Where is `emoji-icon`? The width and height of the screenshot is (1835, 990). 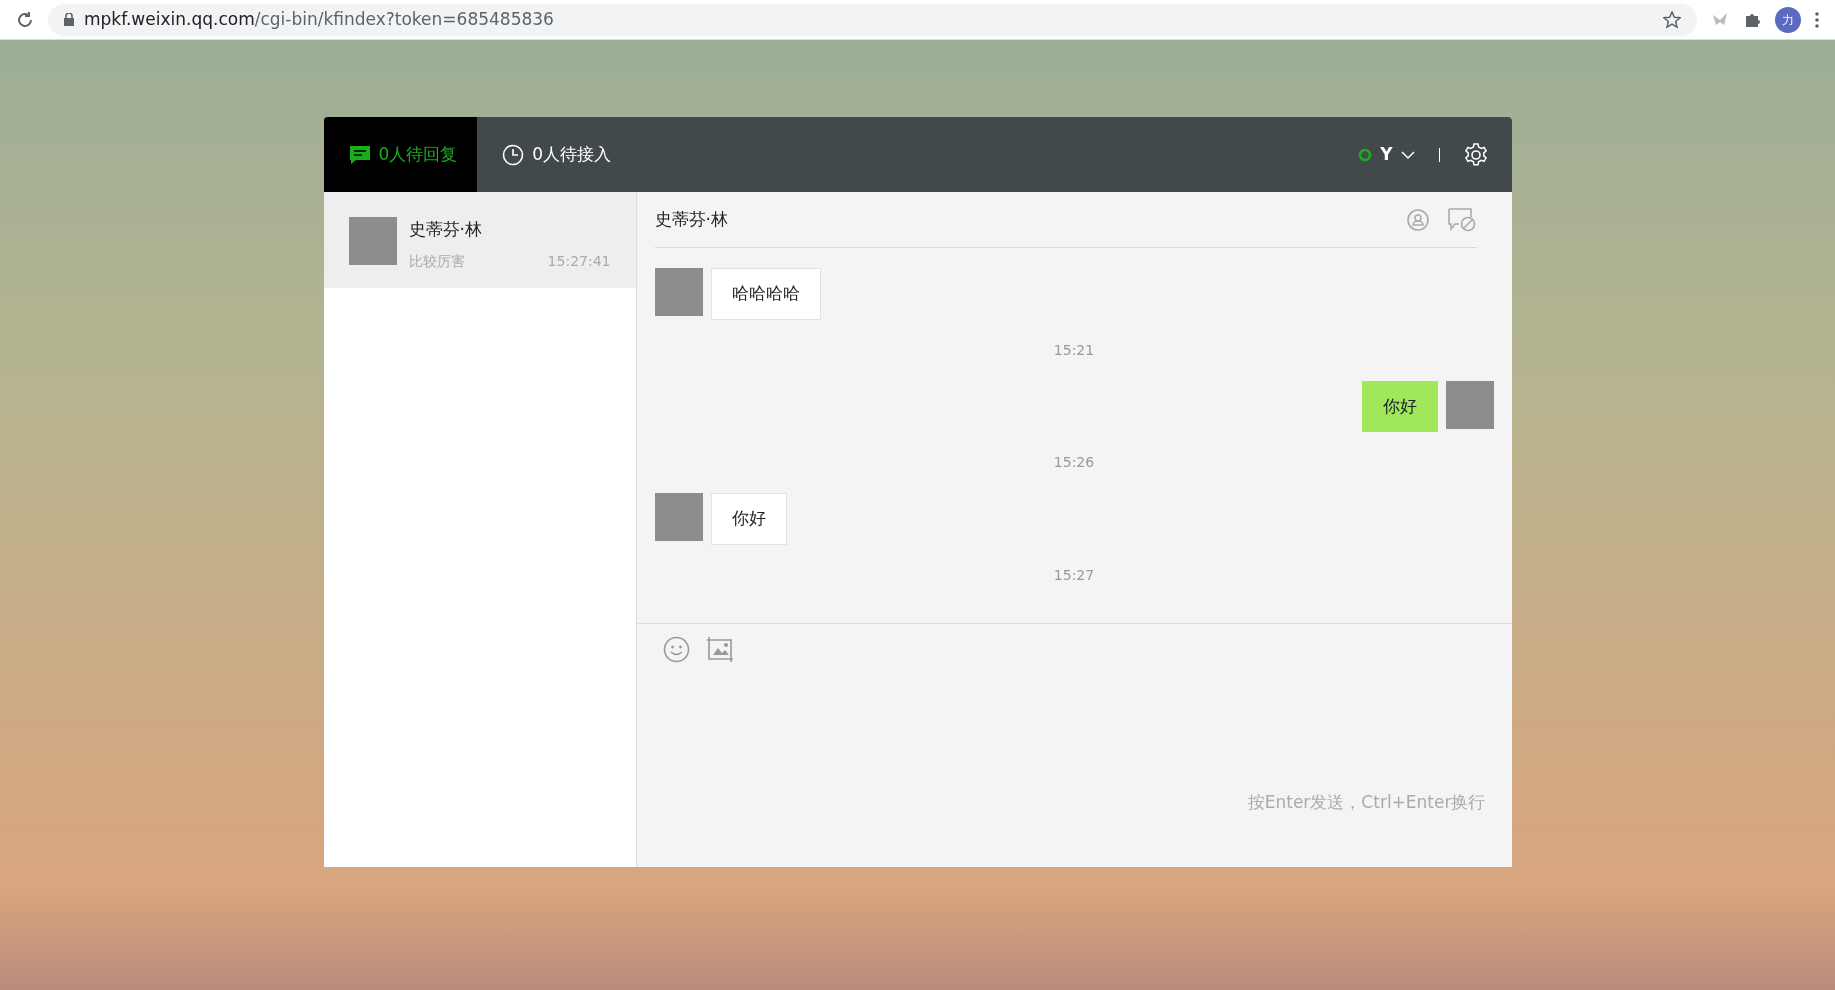 emoji-icon is located at coordinates (676, 649).